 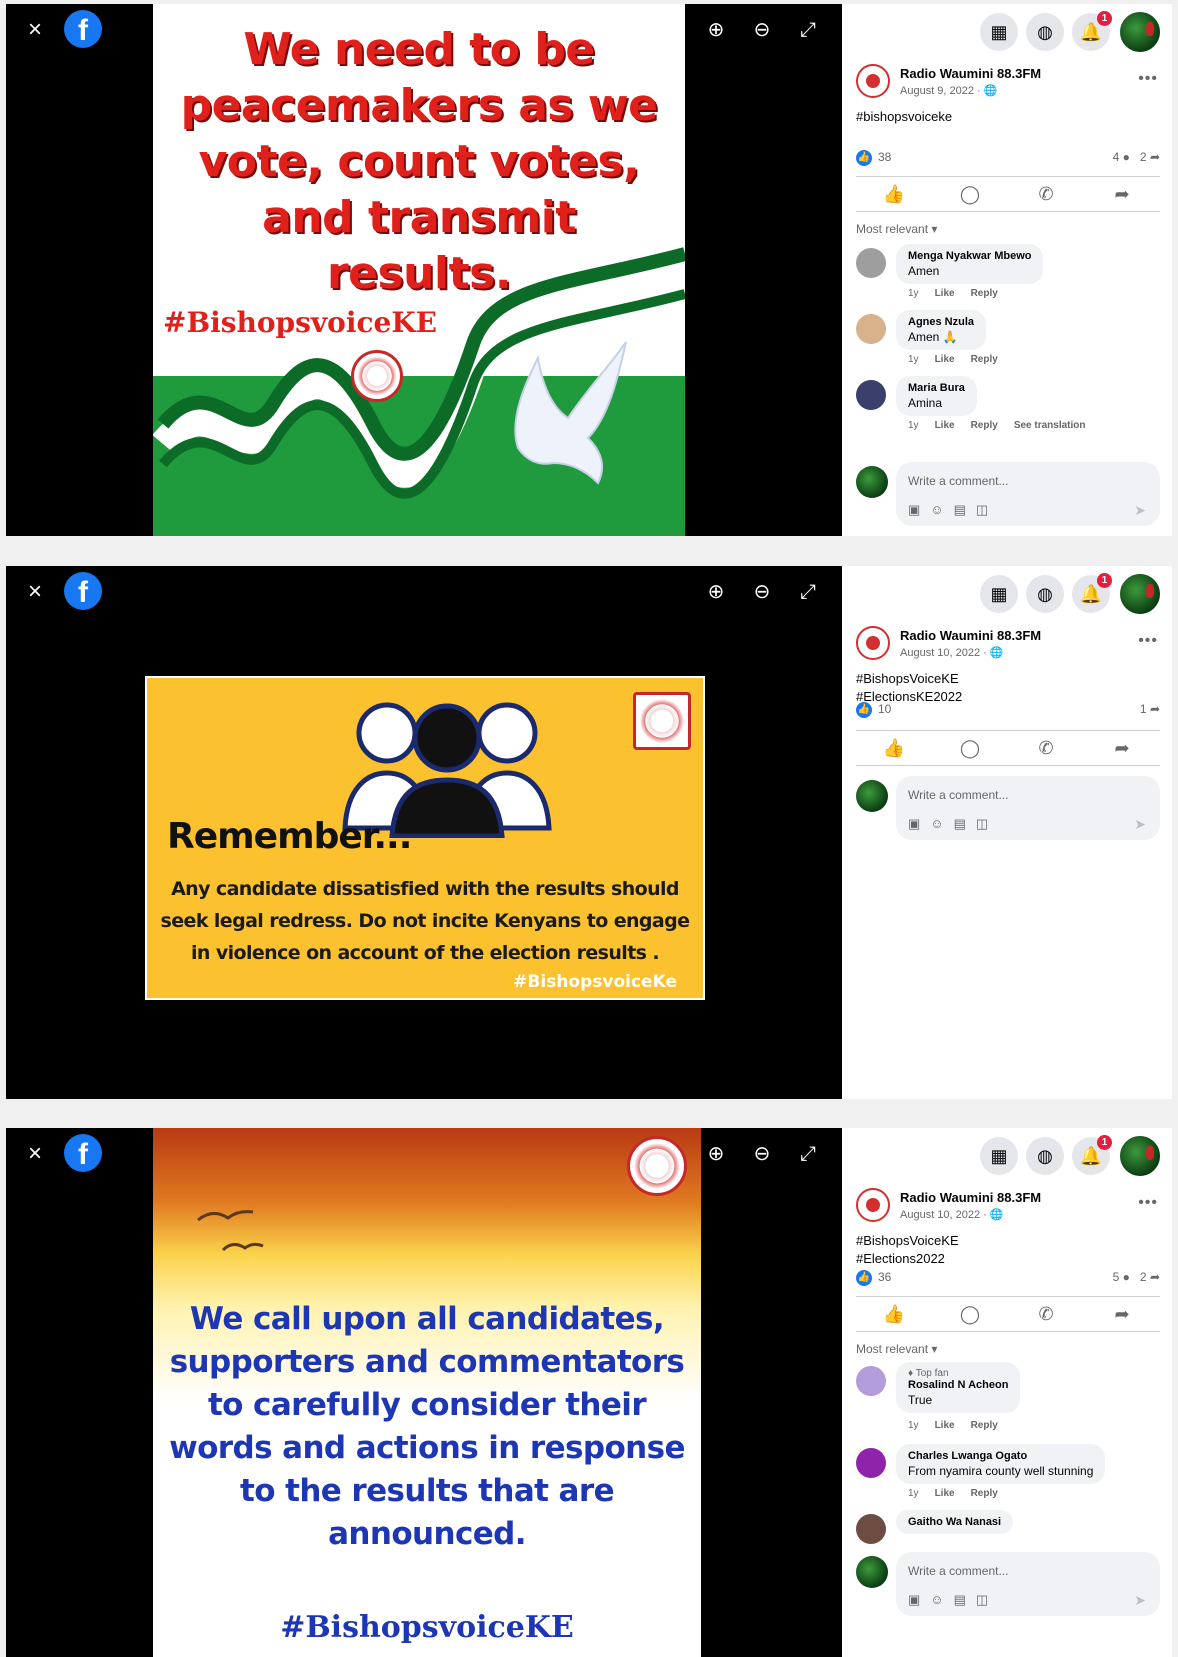 I want to click on commenter-name: Agnes Nzula, so click(x=941, y=322).